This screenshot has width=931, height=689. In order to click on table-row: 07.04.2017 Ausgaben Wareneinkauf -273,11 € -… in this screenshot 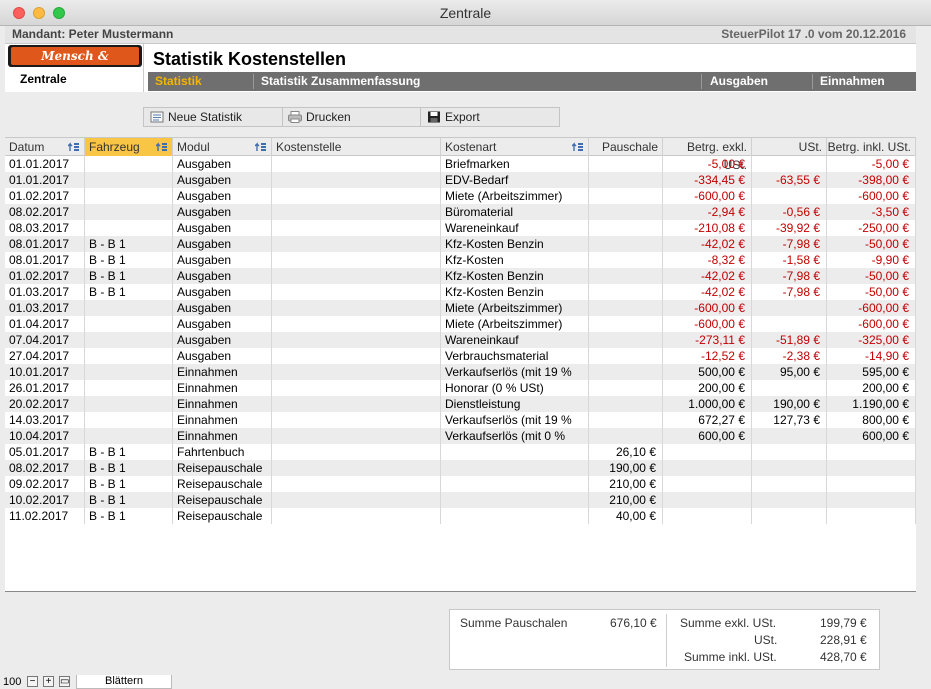, I will do `click(460, 340)`.